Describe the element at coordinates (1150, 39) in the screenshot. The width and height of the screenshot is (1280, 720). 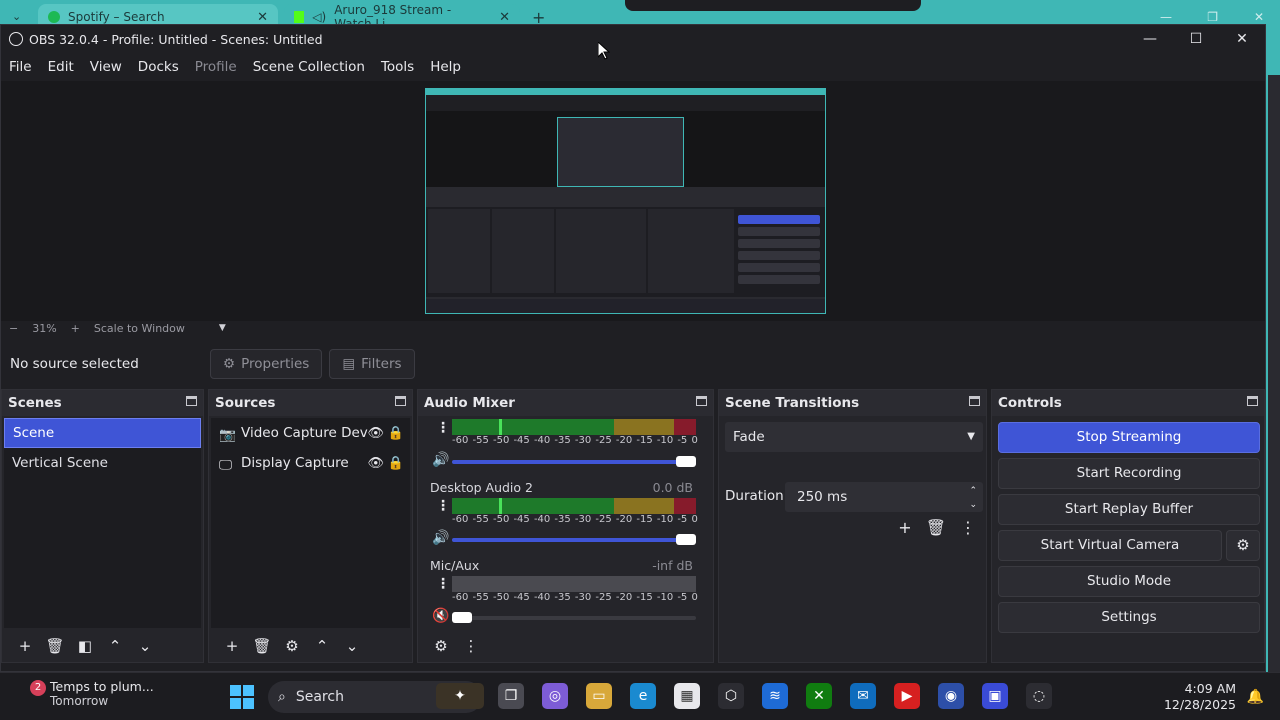
I see `minimize-button: —` at that location.